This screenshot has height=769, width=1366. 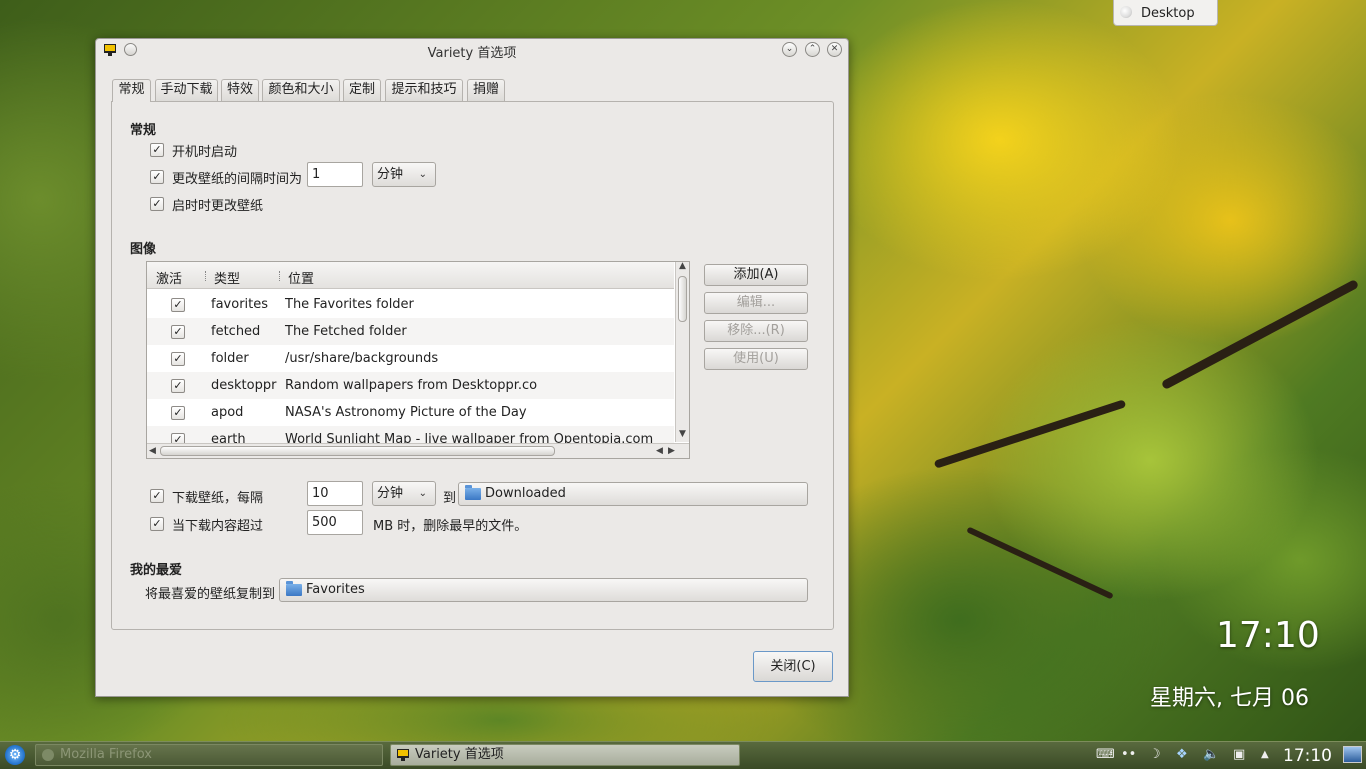 I want to click on horizontal-scrollbar: ◀ ◀ ▶, so click(x=418, y=450).